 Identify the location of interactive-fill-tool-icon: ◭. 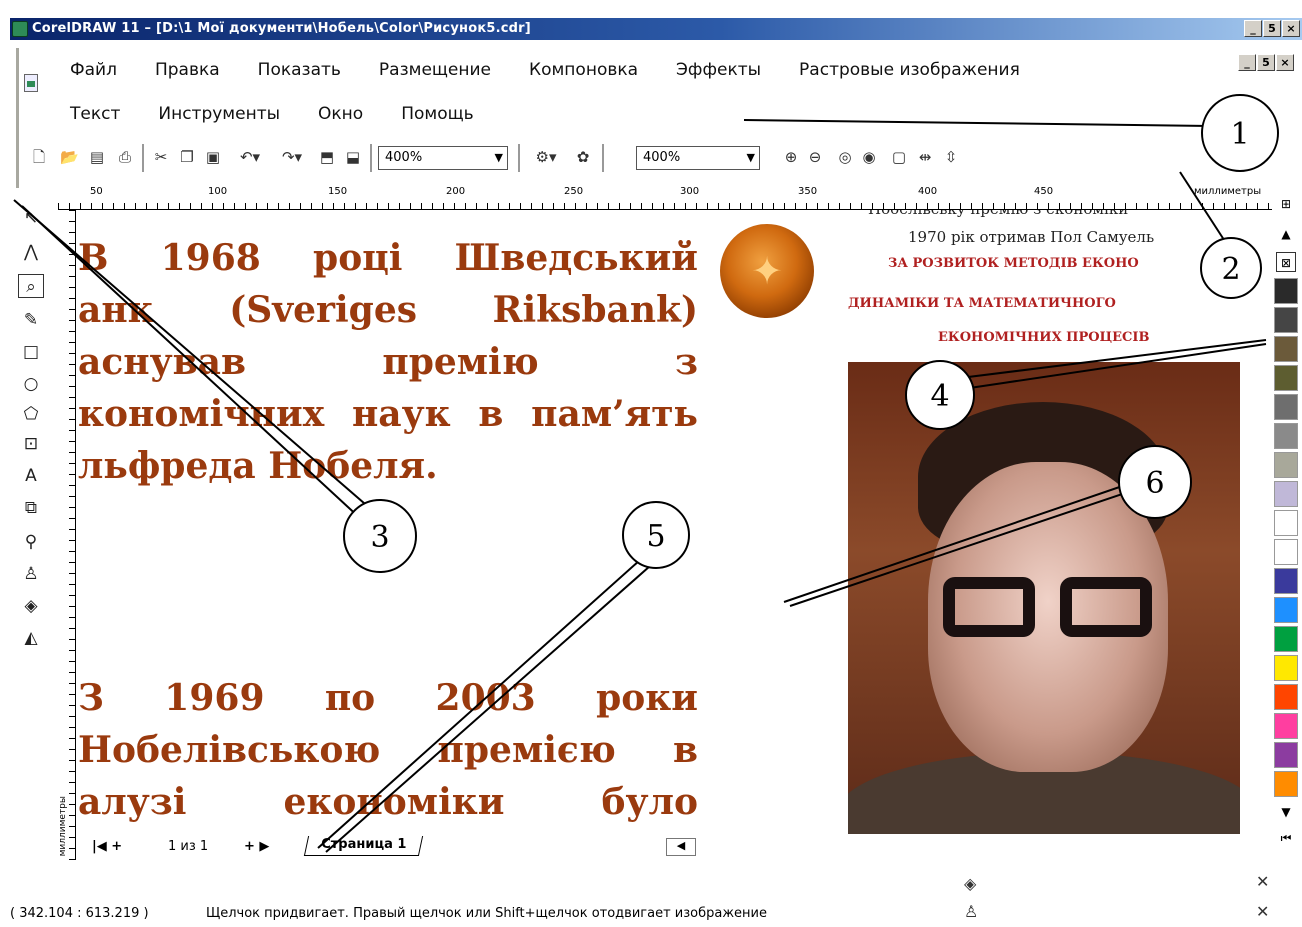
(31, 638).